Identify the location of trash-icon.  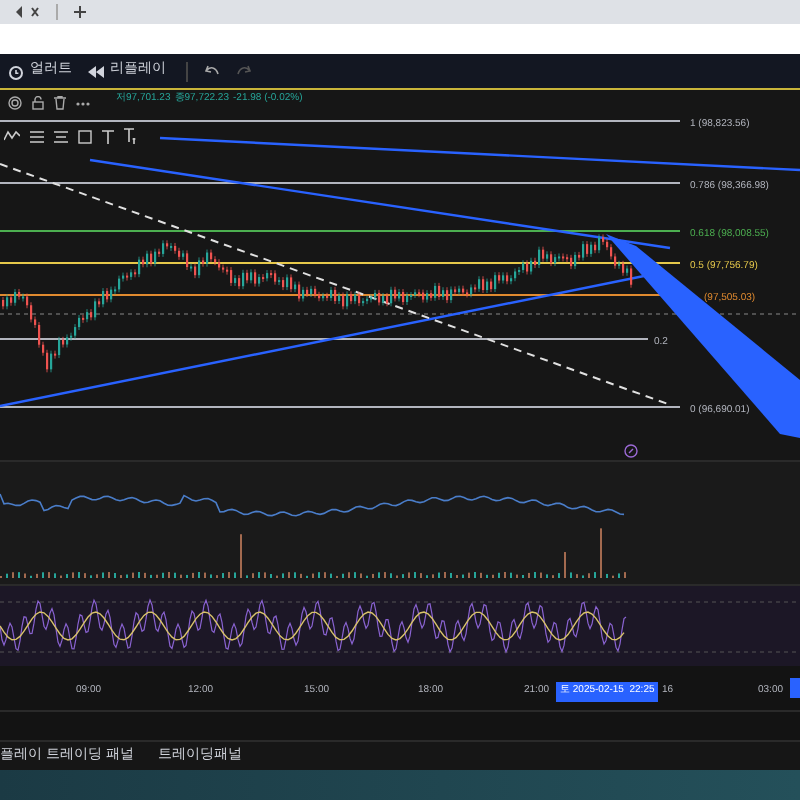
(60, 103).